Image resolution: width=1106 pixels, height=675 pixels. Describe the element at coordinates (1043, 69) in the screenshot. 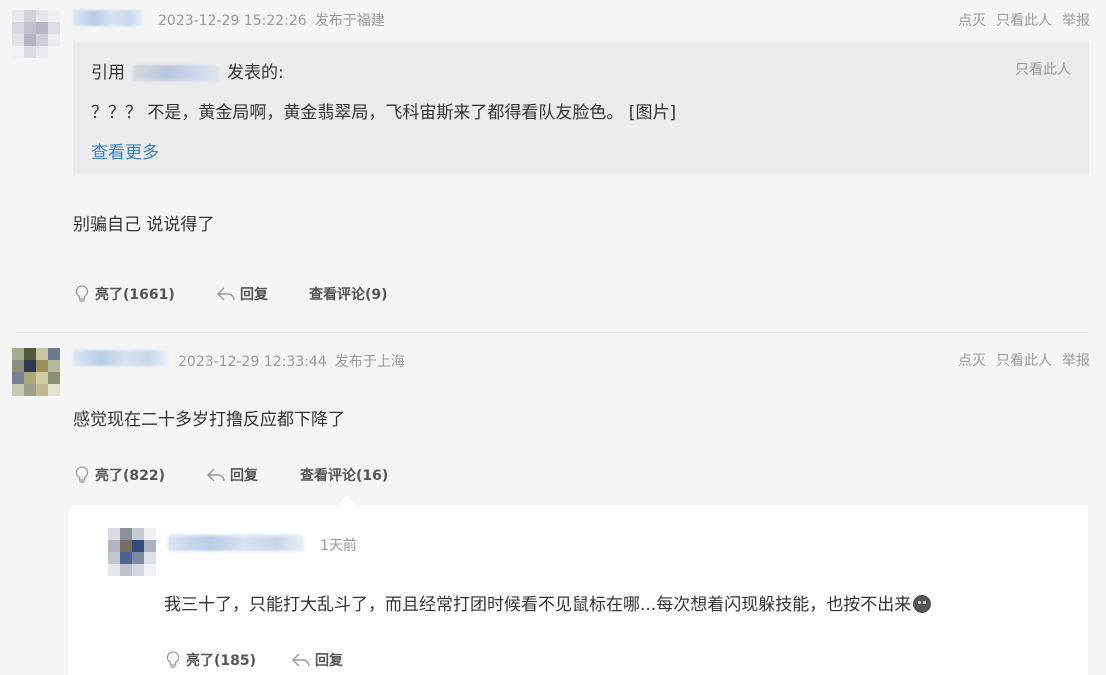

I see `quote-only-this-user: 只看此人` at that location.